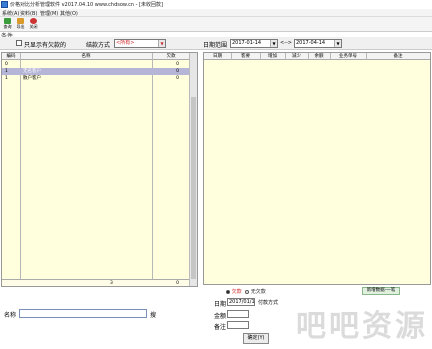 The height and width of the screenshot is (349, 432). Describe the element at coordinates (69, 13) in the screenshot. I see `menu-other: 其他(O)` at that location.